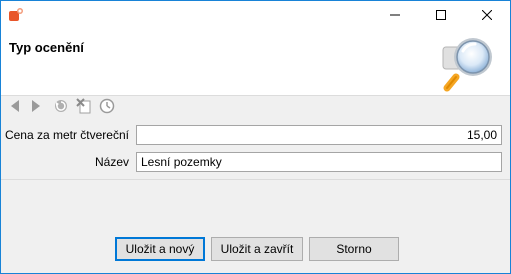  Describe the element at coordinates (257, 249) in the screenshot. I see `save-close-button: Uložit a zavřít` at that location.